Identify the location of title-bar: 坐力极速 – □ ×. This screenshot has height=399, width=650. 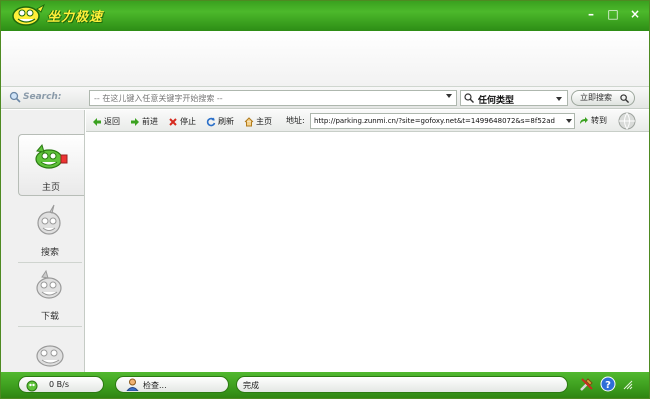
(325, 16).